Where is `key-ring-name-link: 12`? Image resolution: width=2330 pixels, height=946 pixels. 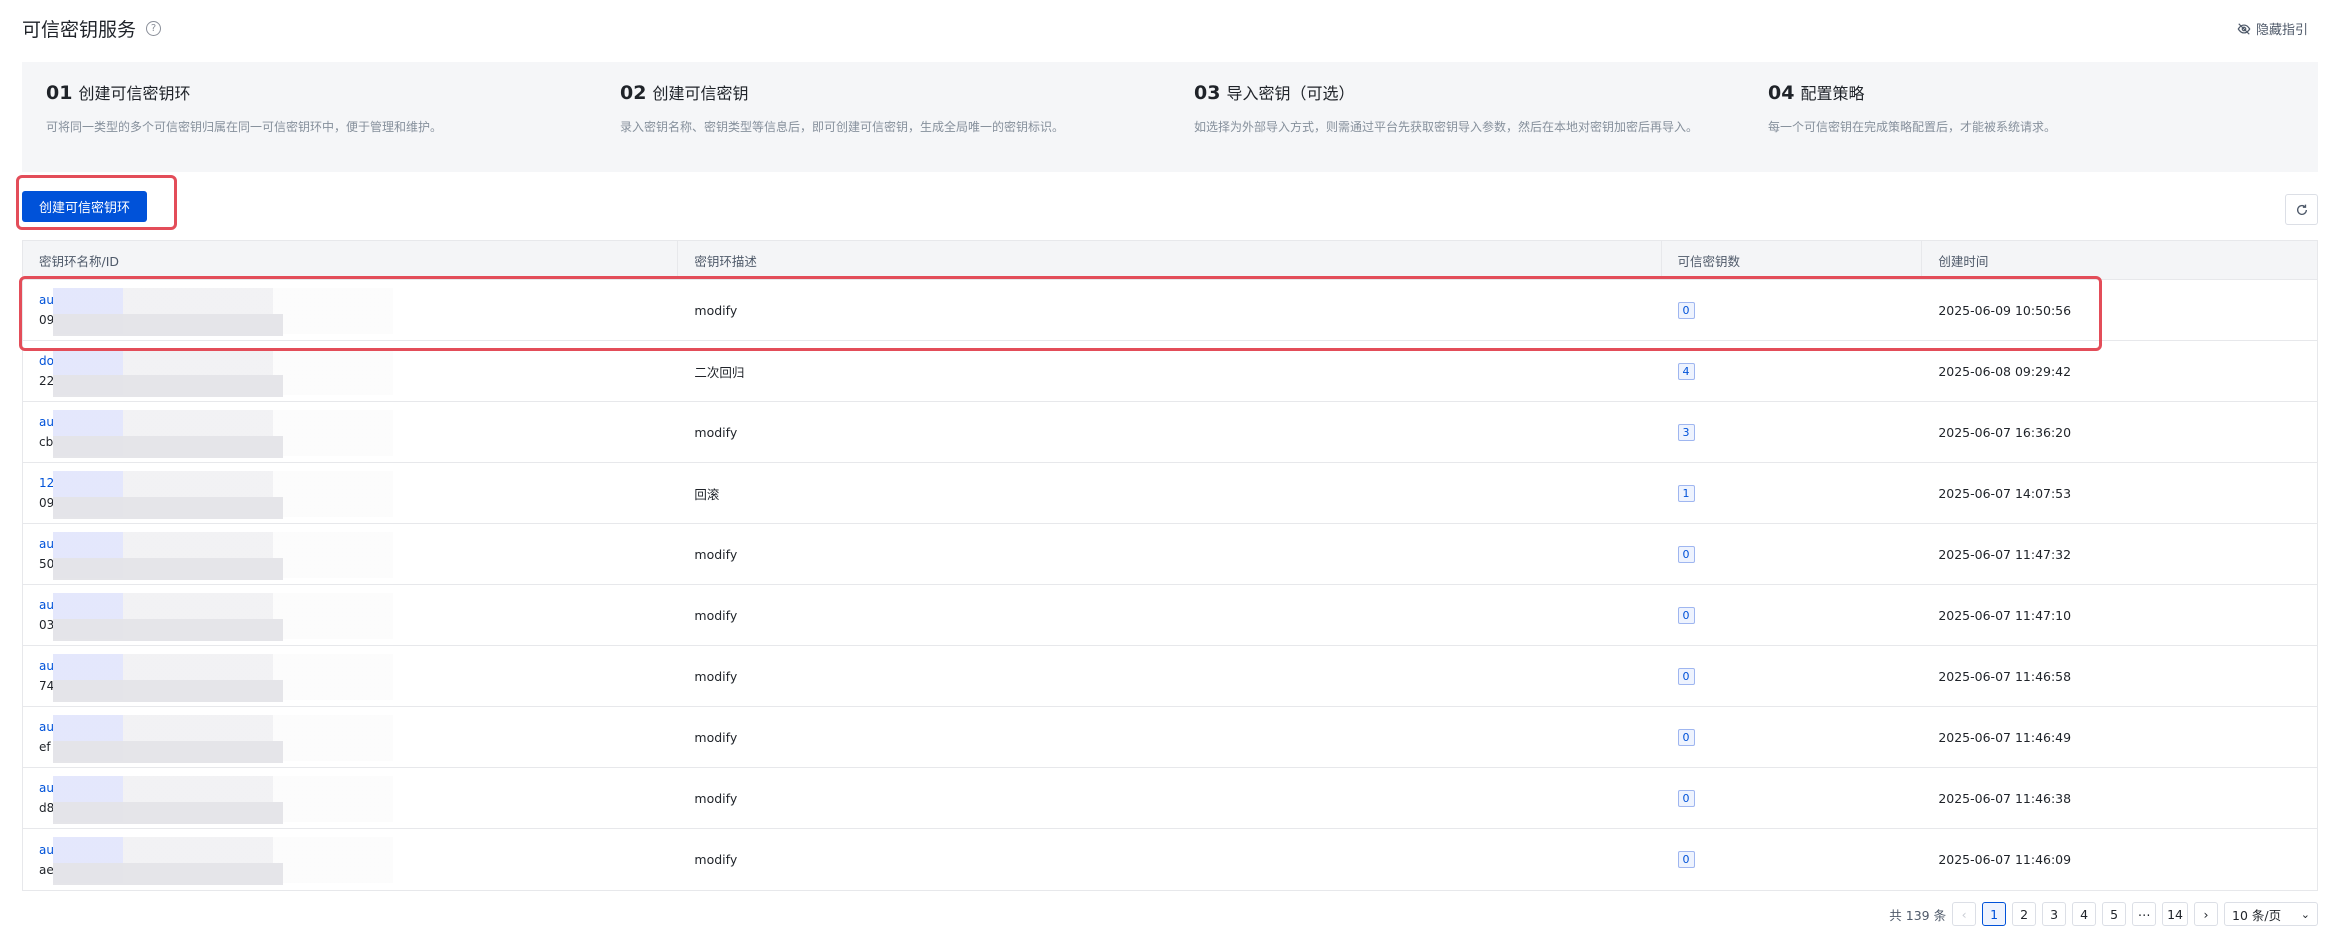 key-ring-name-link: 12 is located at coordinates (46, 483).